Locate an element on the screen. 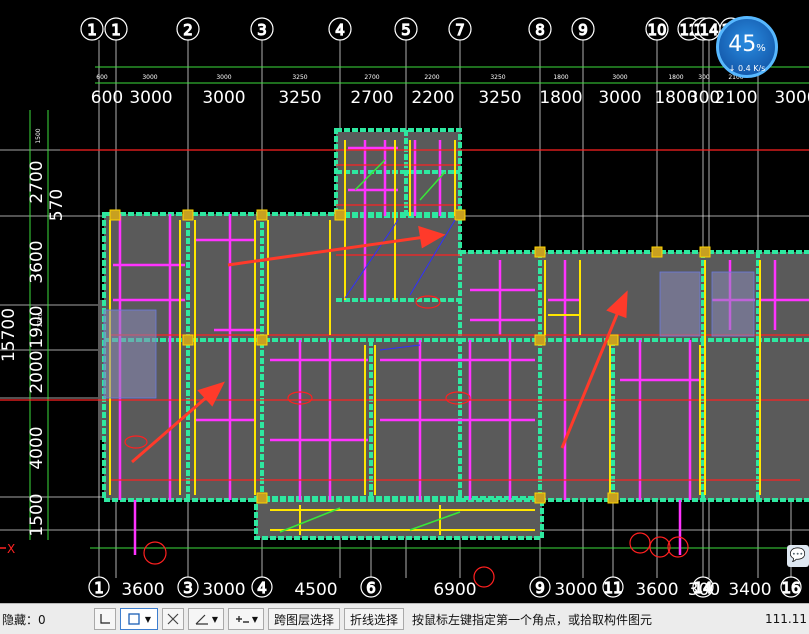 This screenshot has height=634, width=809. offset-snap-dropdown: ▼ is located at coordinates (246, 619).